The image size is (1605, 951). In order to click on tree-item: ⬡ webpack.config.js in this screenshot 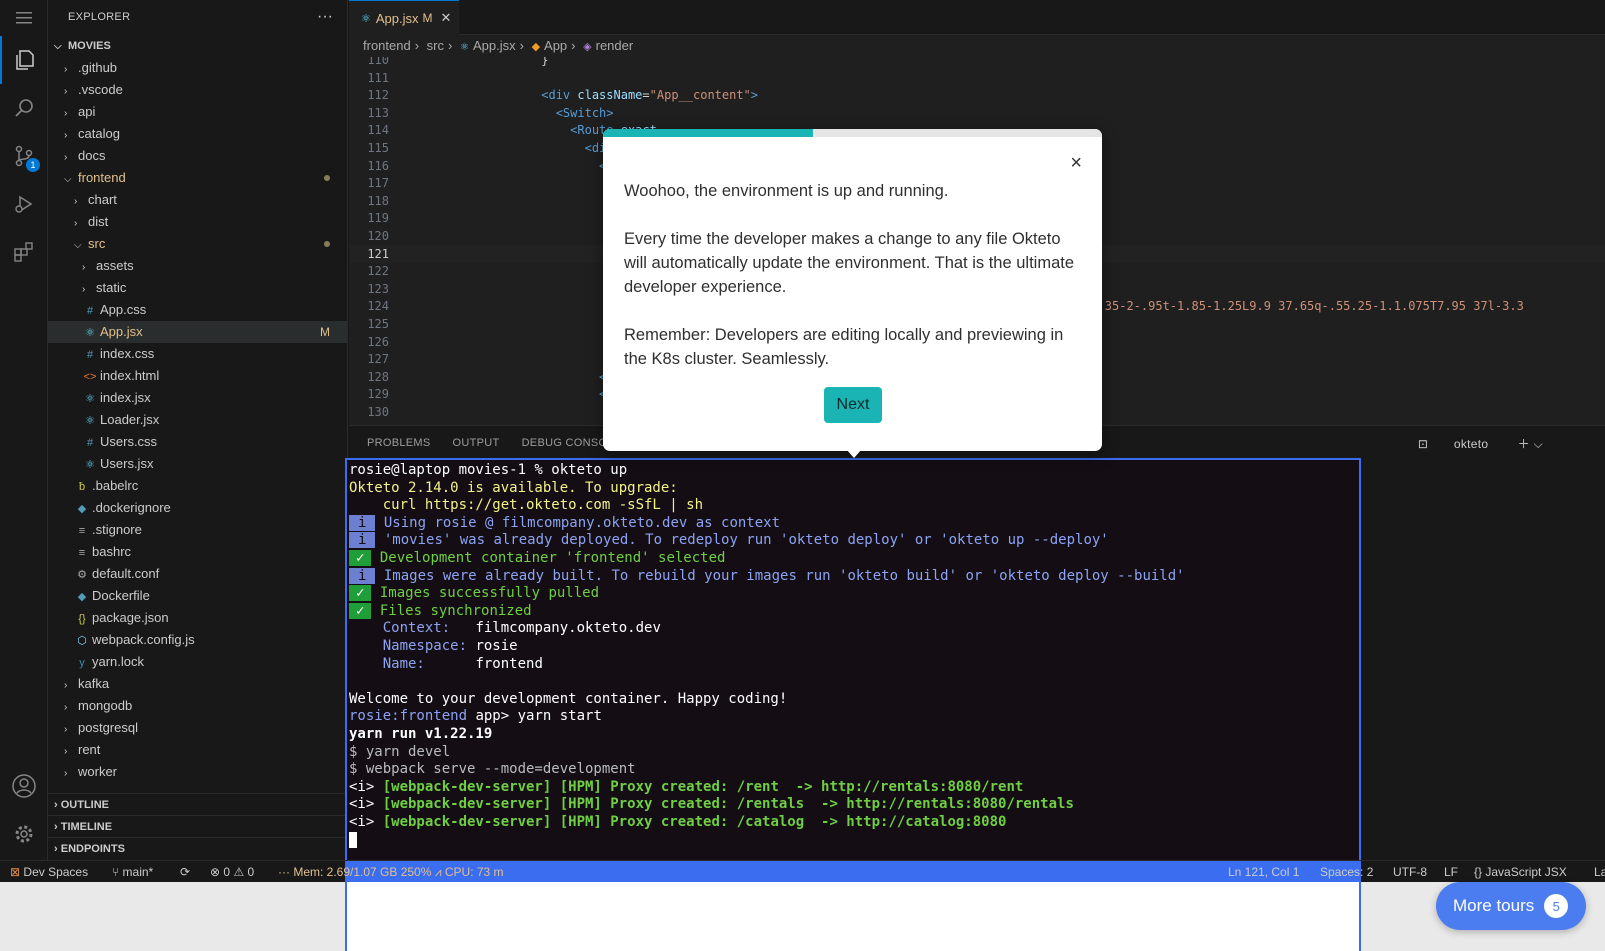, I will do `click(198, 640)`.